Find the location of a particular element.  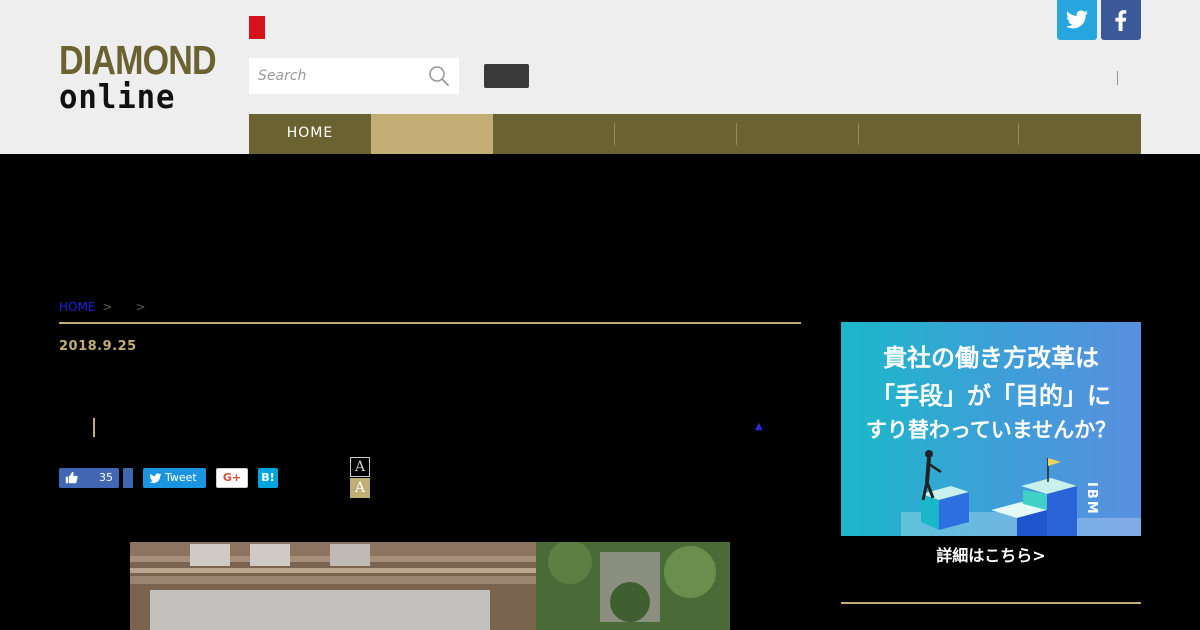

article-top-rule is located at coordinates (430, 323).